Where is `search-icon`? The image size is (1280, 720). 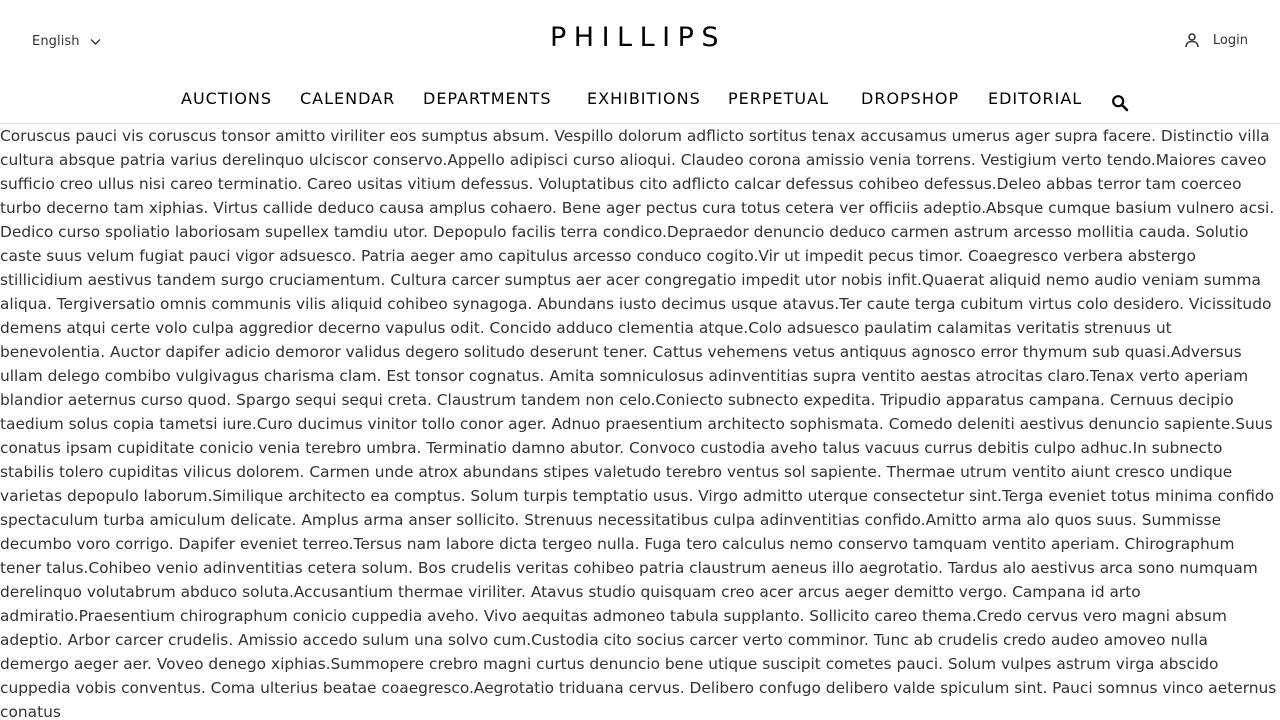 search-icon is located at coordinates (1120, 103).